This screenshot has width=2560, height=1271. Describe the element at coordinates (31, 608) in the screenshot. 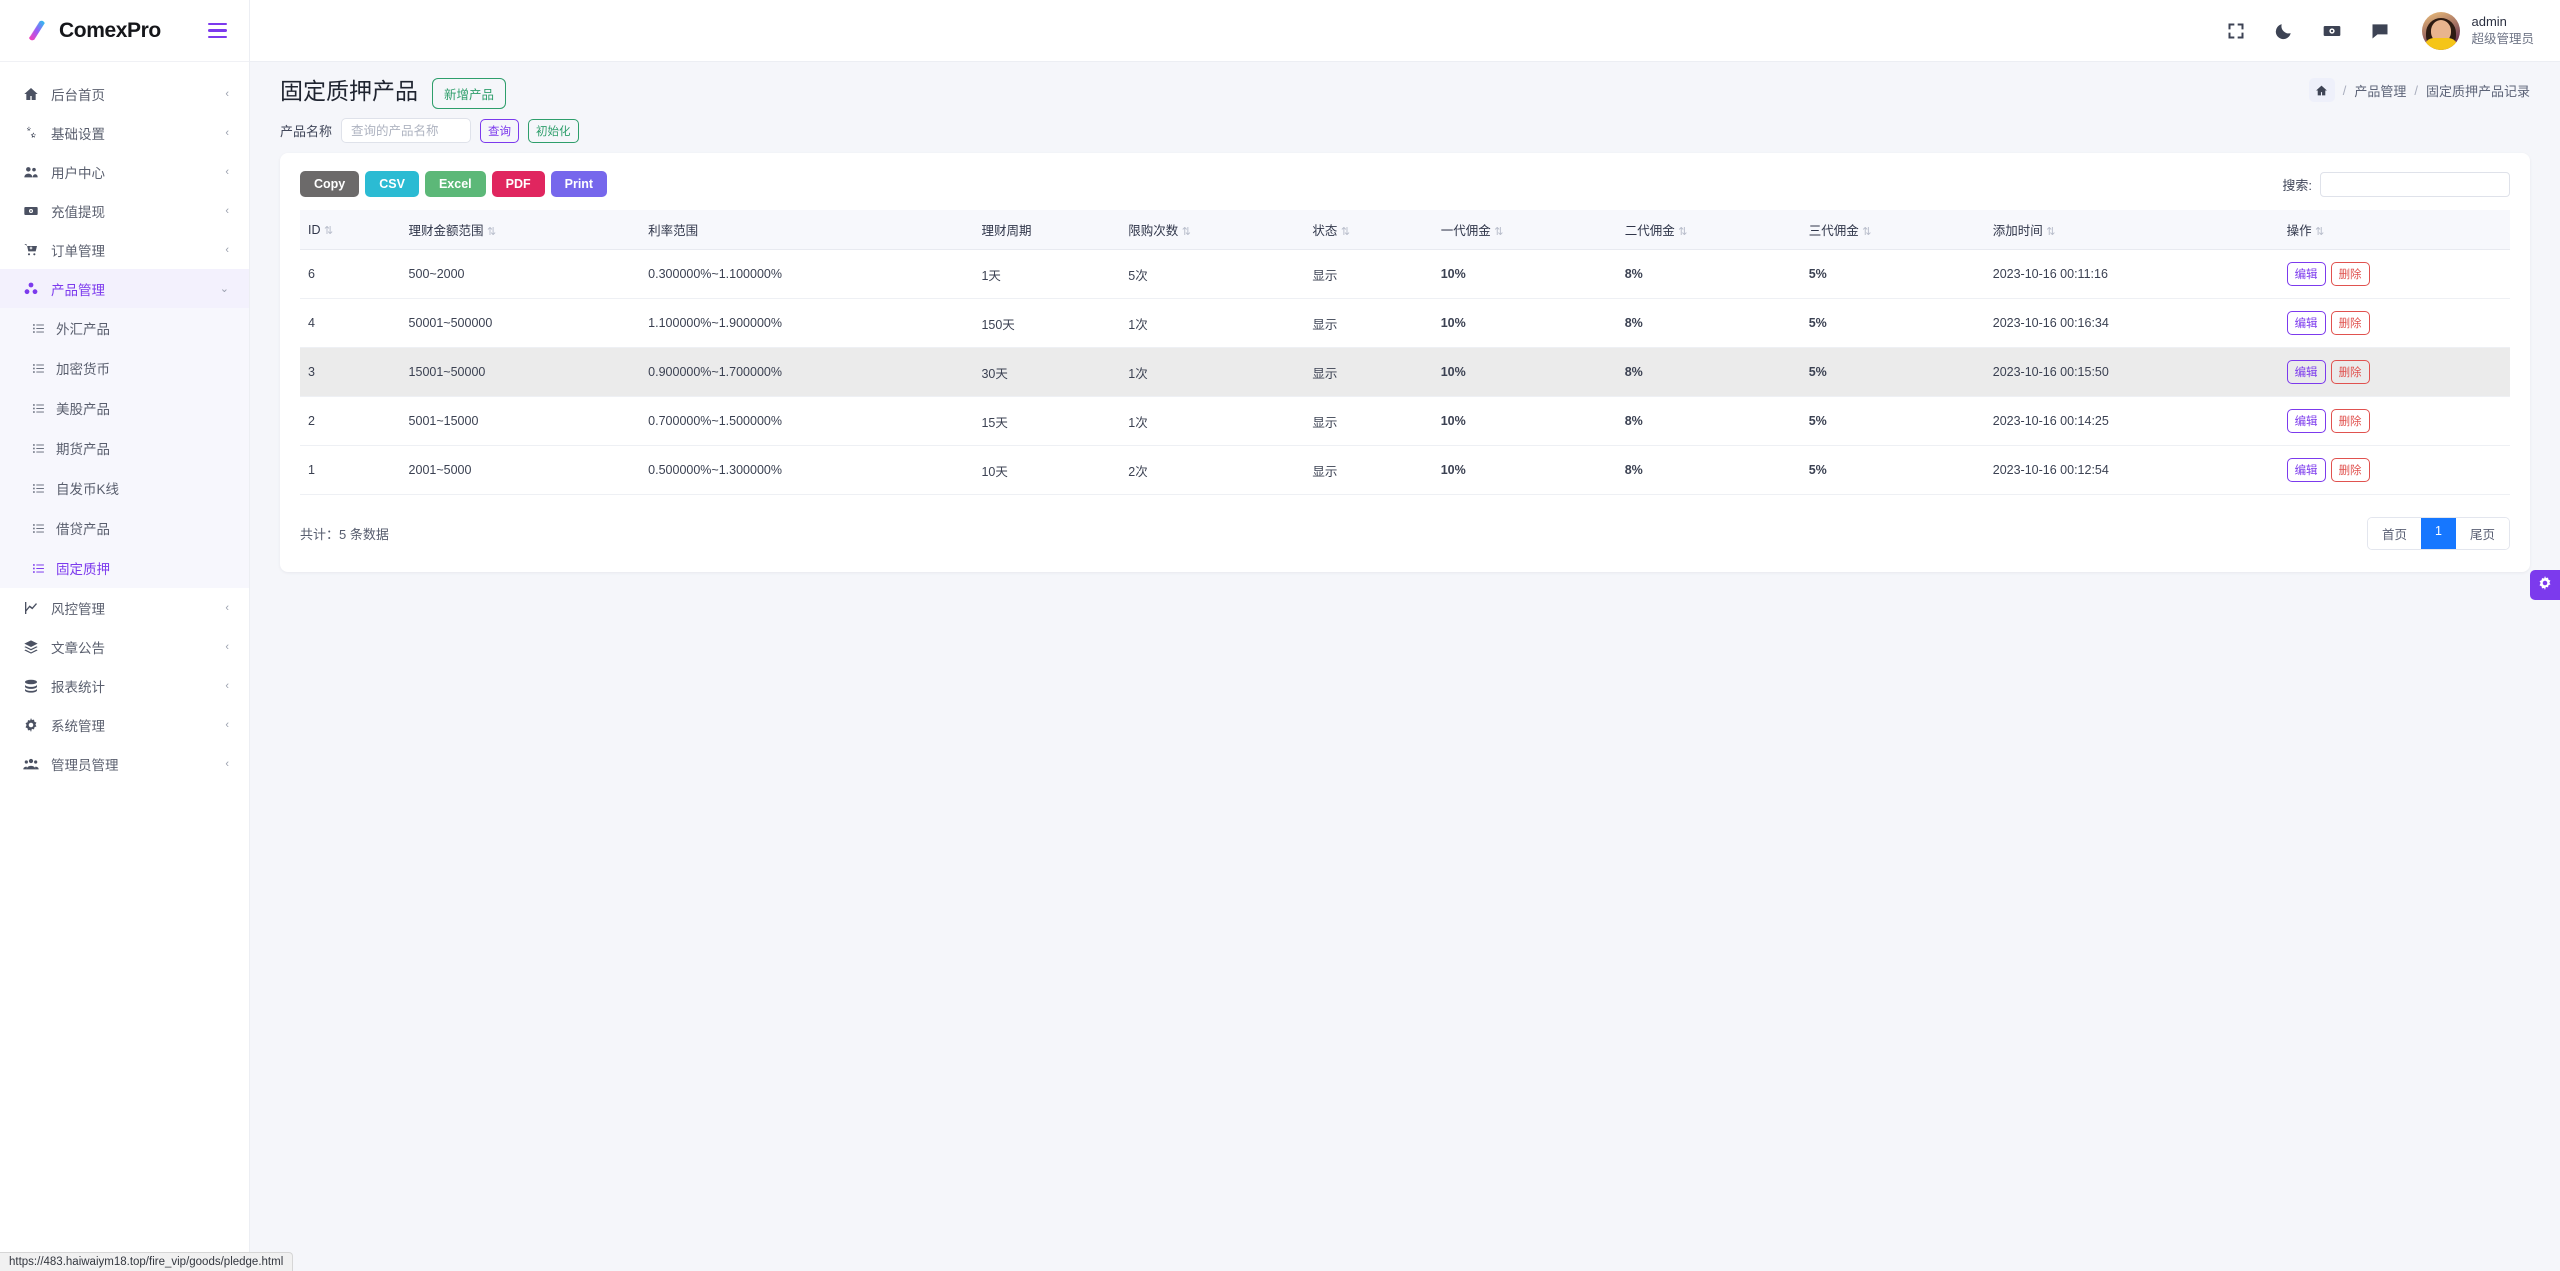

I see `chart-line-icon` at that location.